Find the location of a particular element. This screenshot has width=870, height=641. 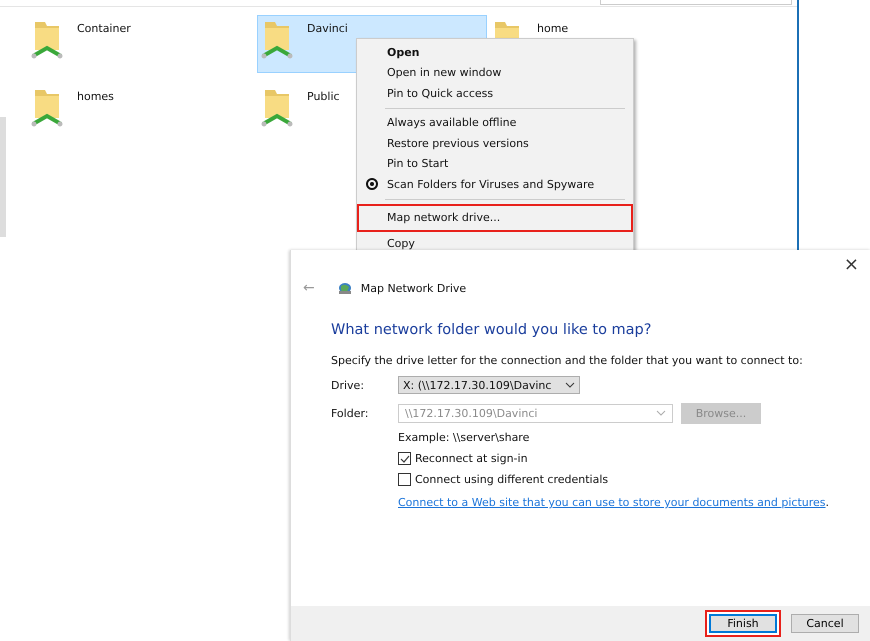

checkbox-label: Reconnect at sign-in is located at coordinates (471, 458).